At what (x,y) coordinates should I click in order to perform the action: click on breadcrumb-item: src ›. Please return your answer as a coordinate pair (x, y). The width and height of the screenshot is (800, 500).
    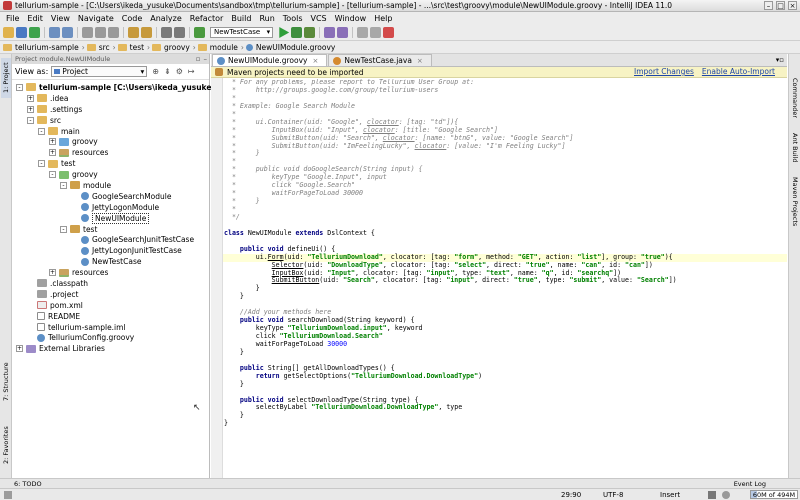
    Looking at the image, I should click on (101, 47).